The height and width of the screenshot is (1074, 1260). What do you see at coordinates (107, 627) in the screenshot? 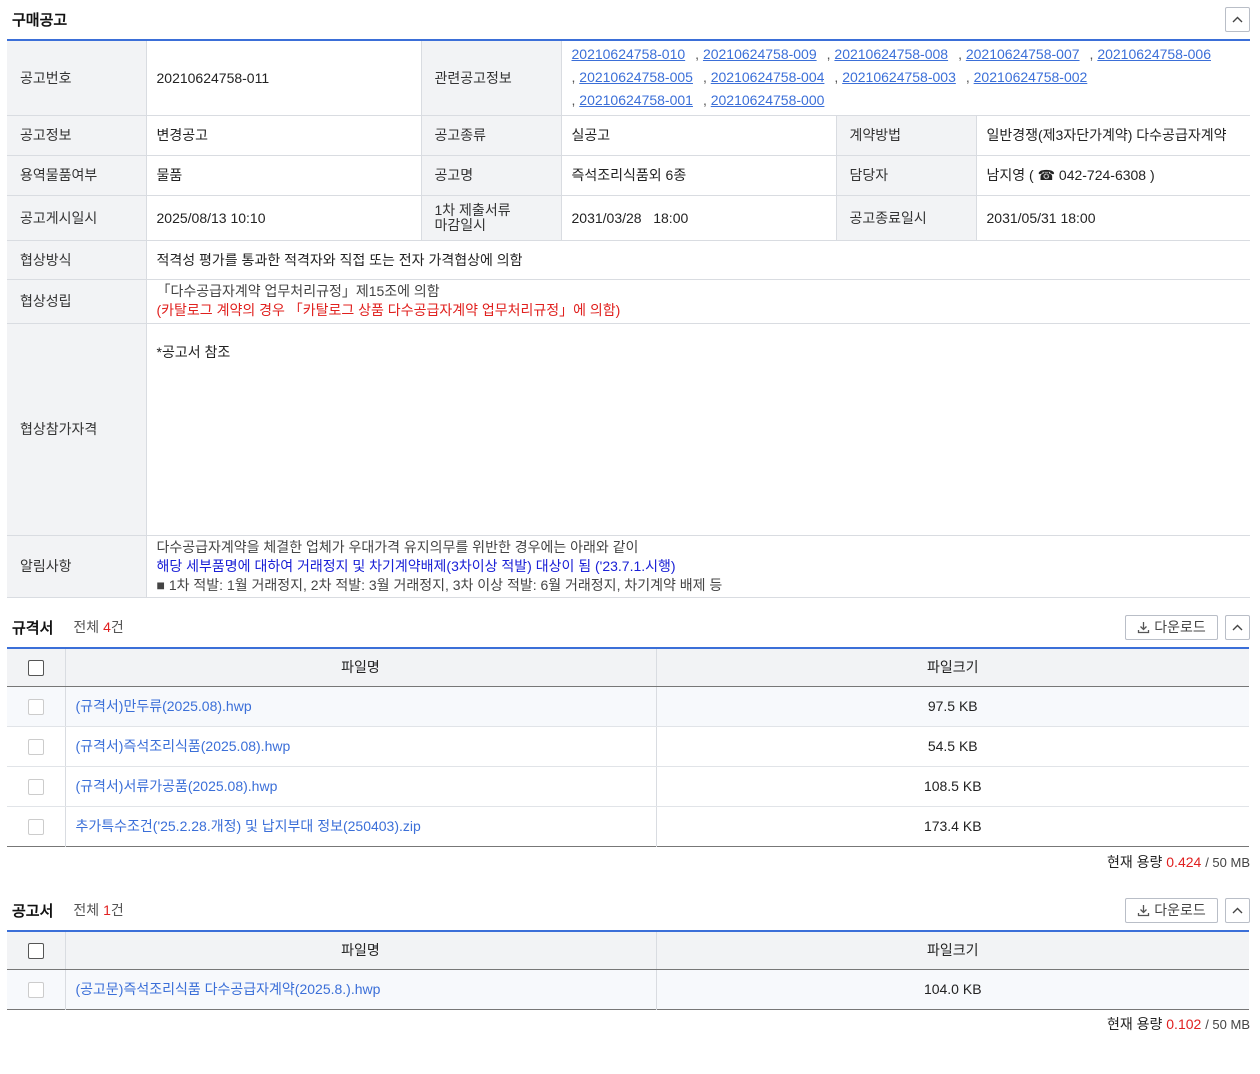
I see `count-number: 4` at bounding box center [107, 627].